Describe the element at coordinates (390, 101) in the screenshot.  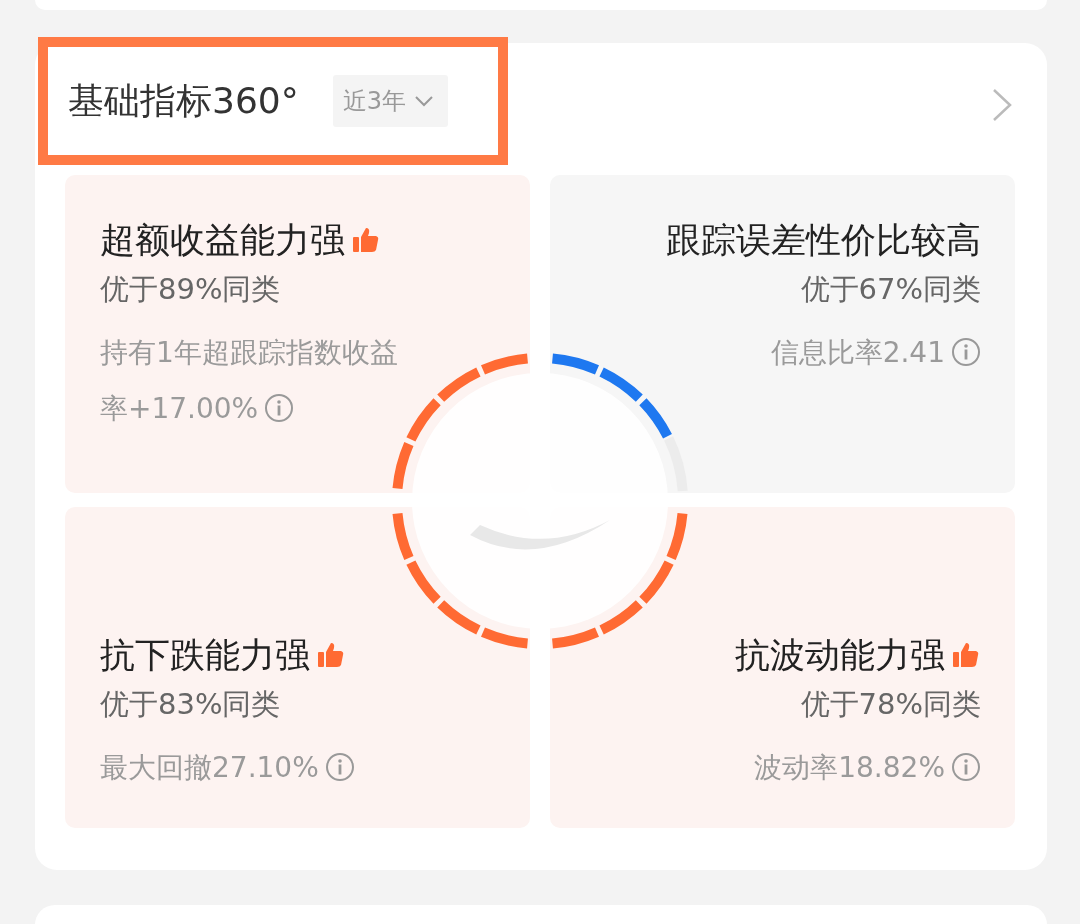
I see `period-dropdown: 近3年` at that location.